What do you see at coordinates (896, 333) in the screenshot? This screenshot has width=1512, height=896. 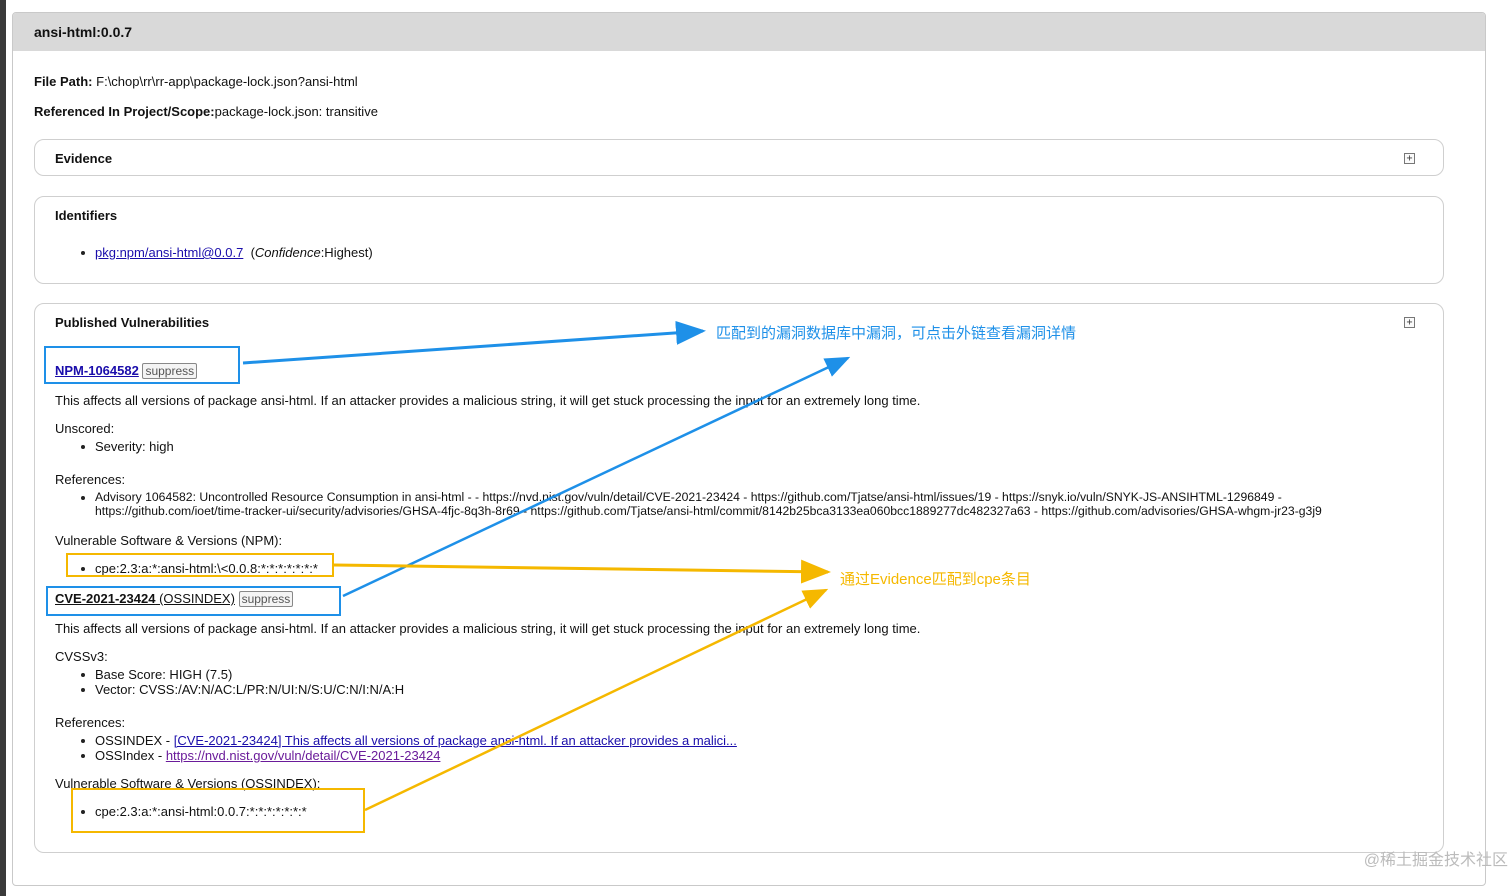 I see `annotation-blue-note: 匹配到的漏洞数据库中漏洞，可点击外链查看漏洞详情` at bounding box center [896, 333].